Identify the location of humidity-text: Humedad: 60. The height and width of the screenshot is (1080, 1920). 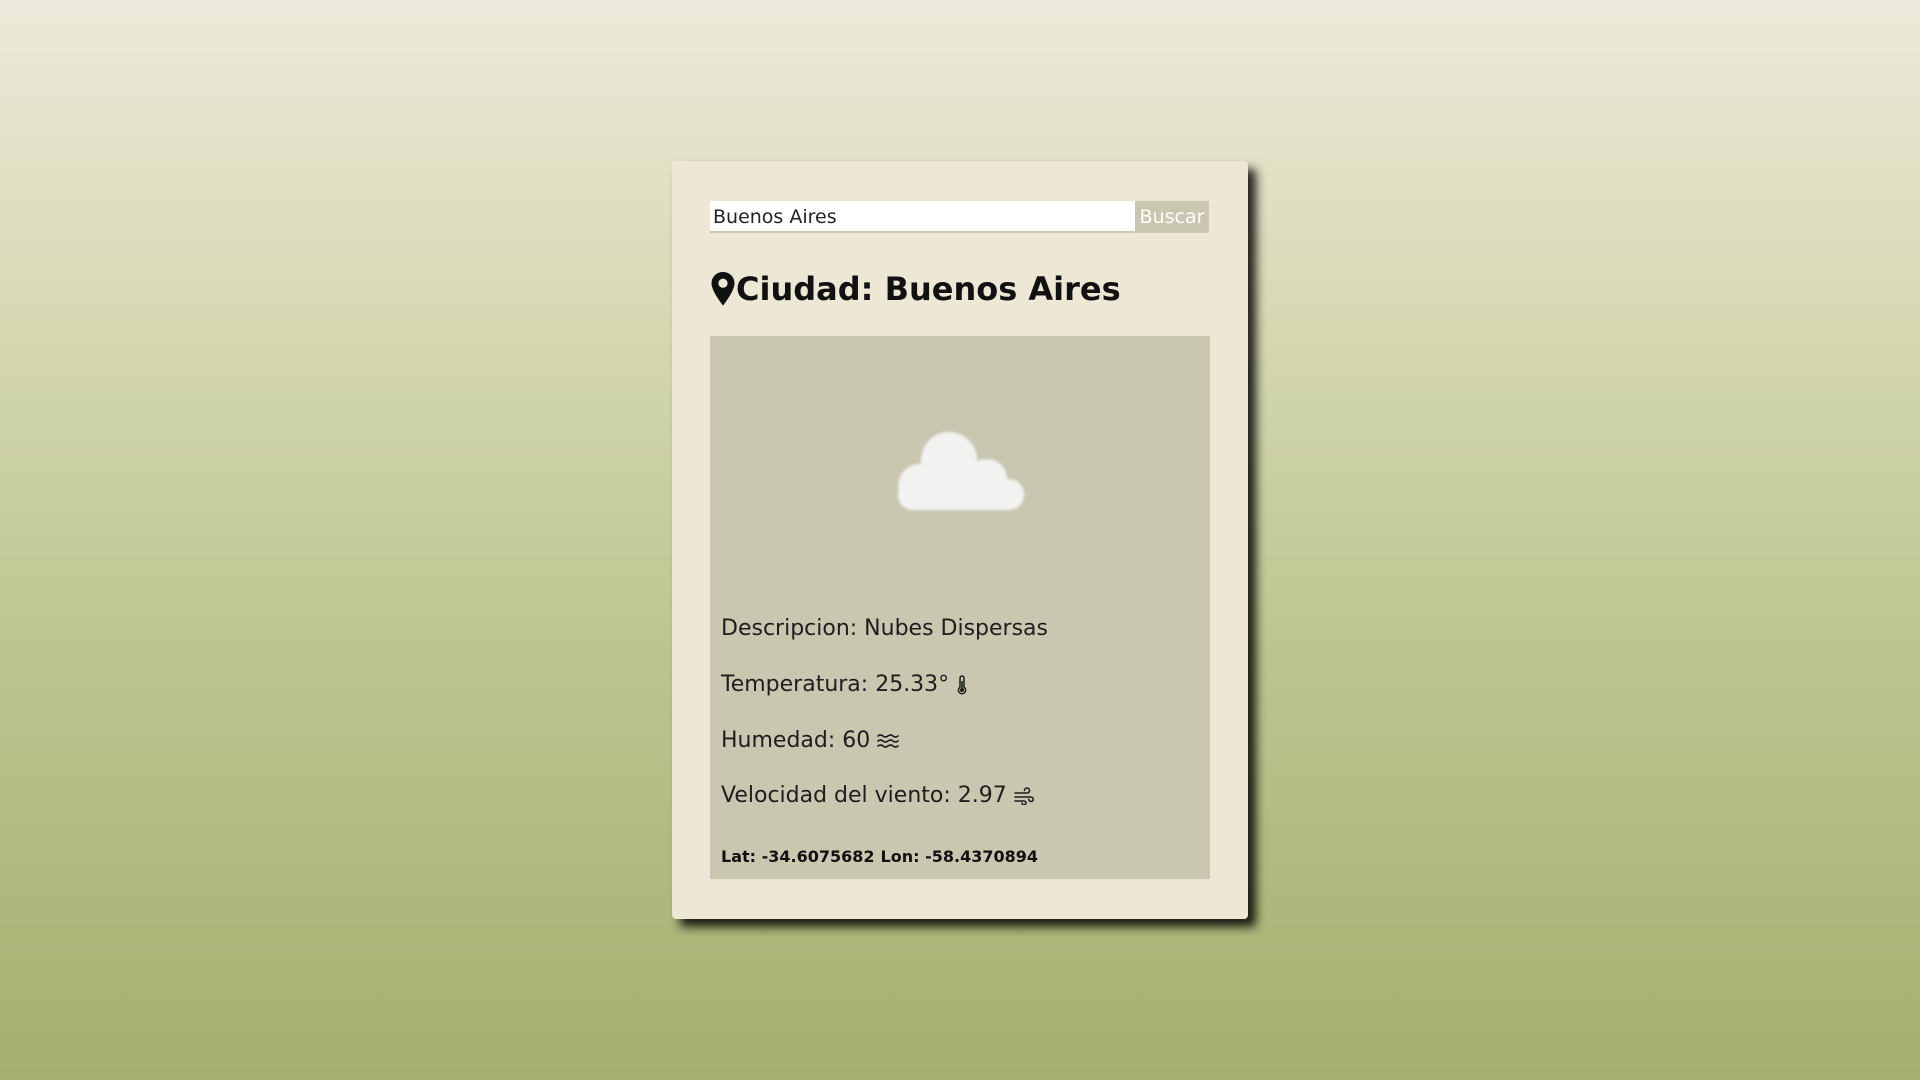
(796, 740).